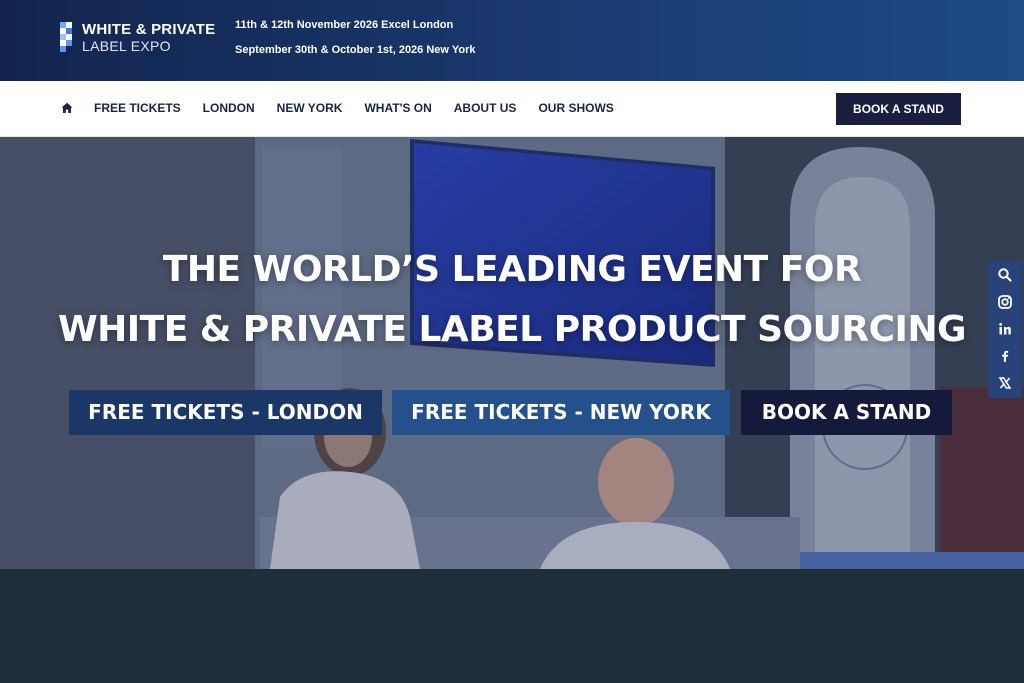 This screenshot has width=1024, height=683. Describe the element at coordinates (149, 29) in the screenshot. I see `logo-text-primary: WHITE & PRIVATE` at that location.